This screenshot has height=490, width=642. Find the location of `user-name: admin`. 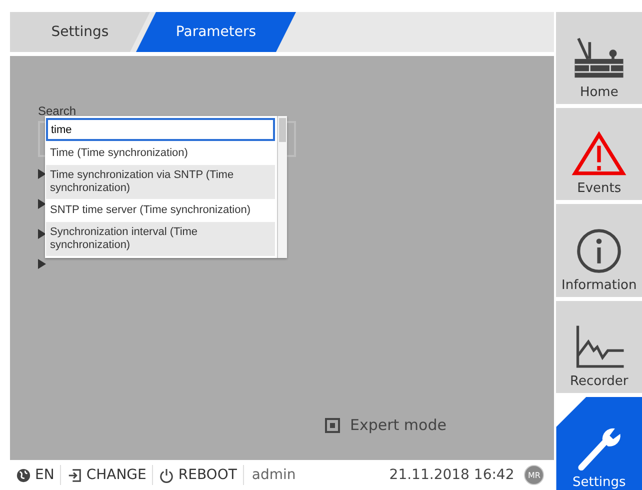

user-name: admin is located at coordinates (273, 475).